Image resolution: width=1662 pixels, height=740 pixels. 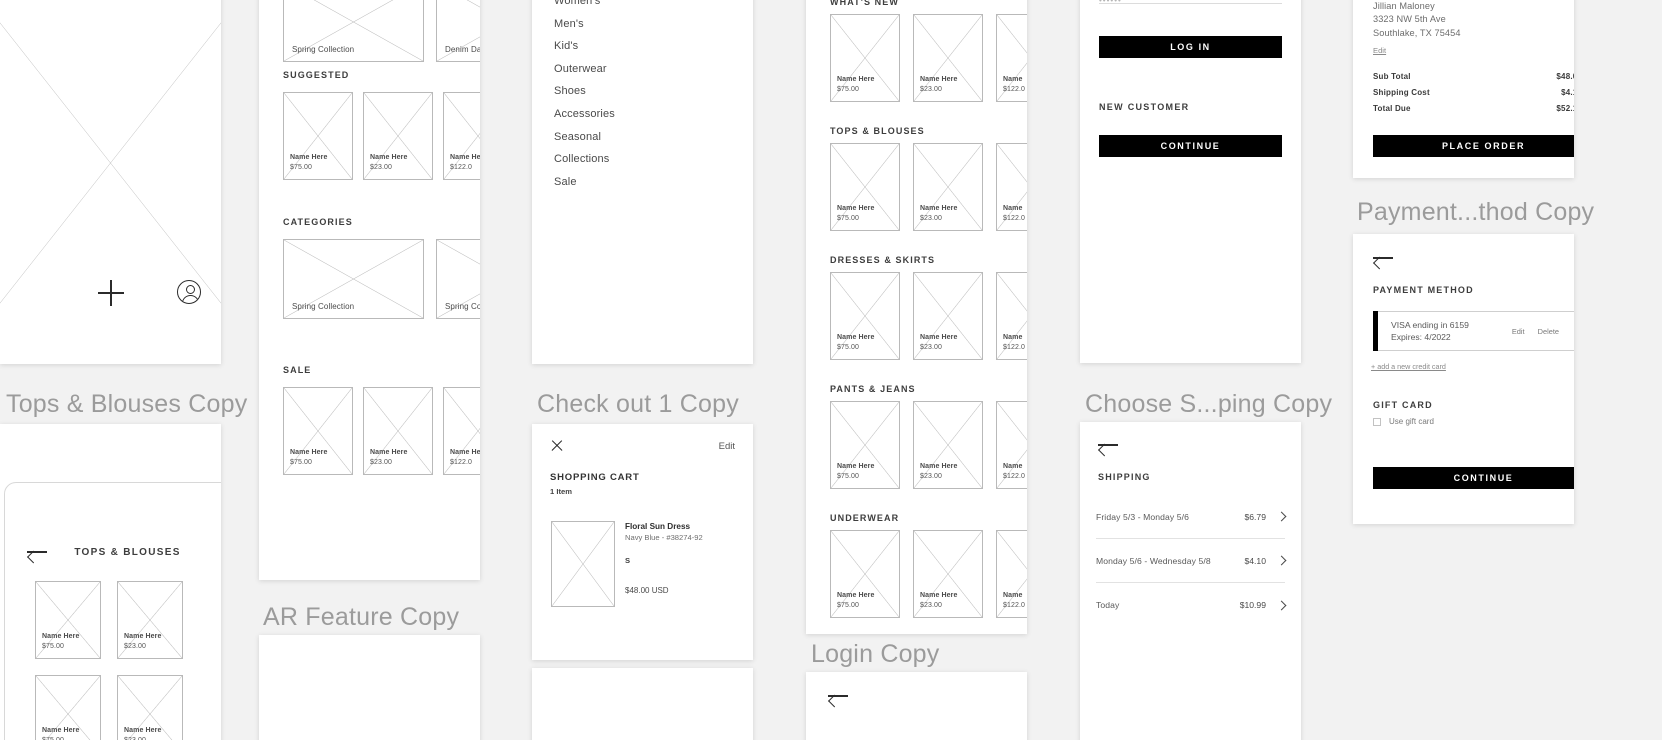 What do you see at coordinates (1518, 331) in the screenshot?
I see `edit-card-link: Edit` at bounding box center [1518, 331].